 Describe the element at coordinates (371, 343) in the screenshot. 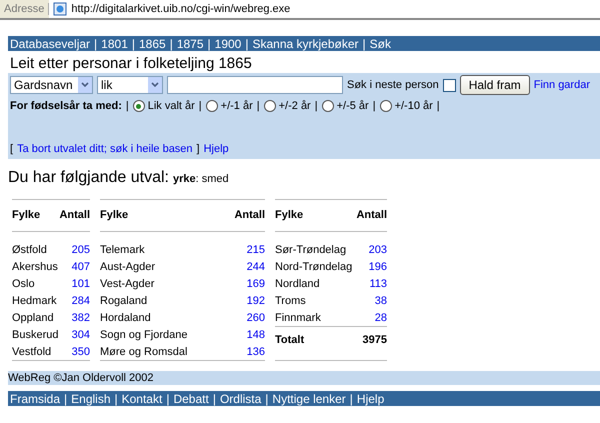

I see `total-cell: 3975` at that location.